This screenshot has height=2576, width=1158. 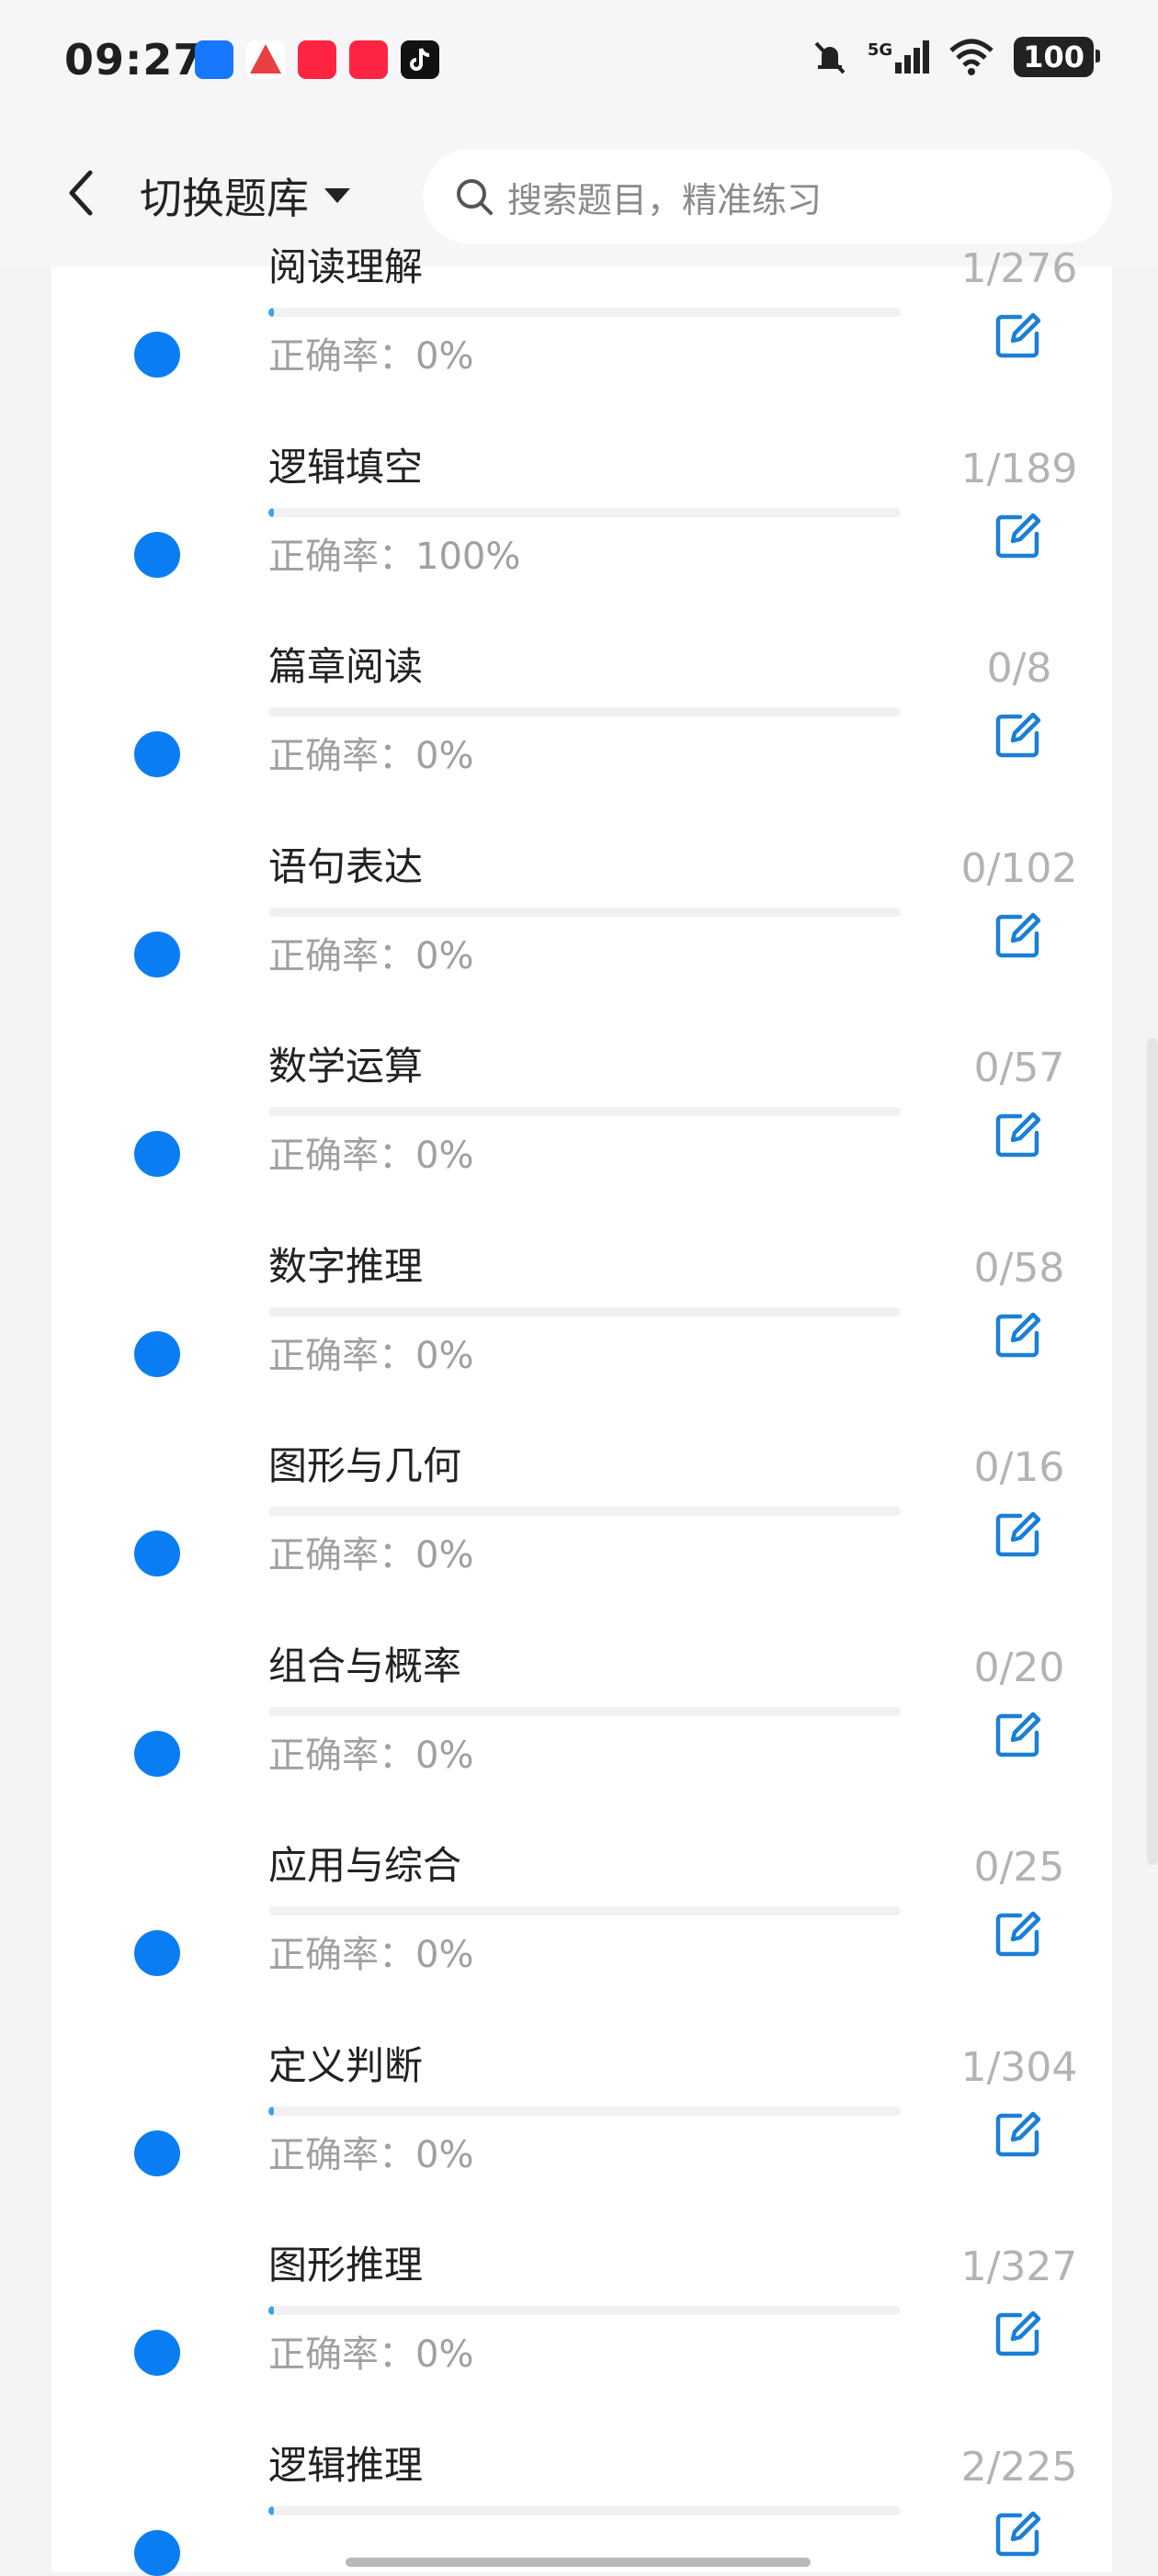 I want to click on category-title: 组合与概率, so click(x=365, y=1666).